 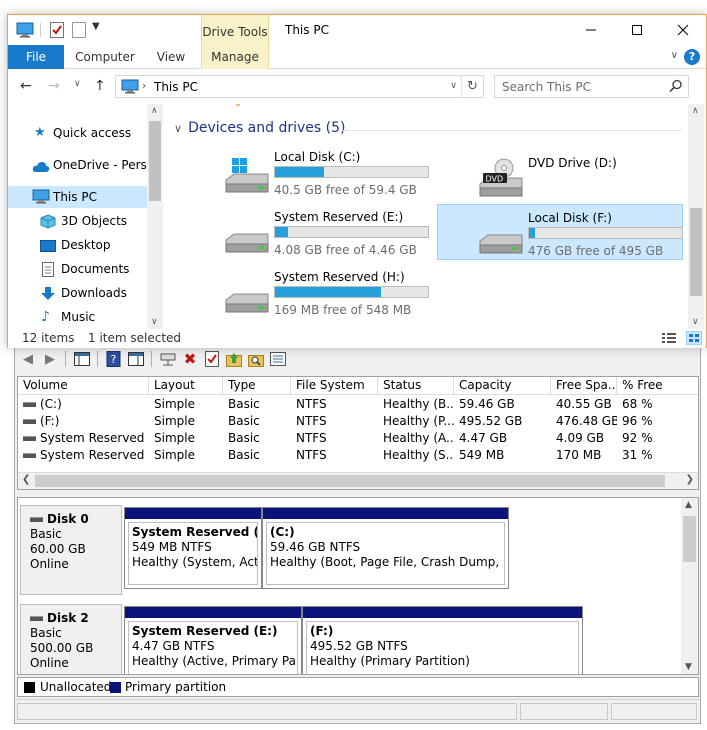 What do you see at coordinates (135, 338) in the screenshot?
I see `selection-count: 1 item selected` at bounding box center [135, 338].